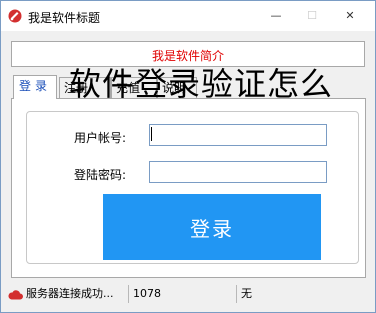 This screenshot has height=313, width=376. What do you see at coordinates (276, 16) in the screenshot?
I see `minimize-button: —` at bounding box center [276, 16].